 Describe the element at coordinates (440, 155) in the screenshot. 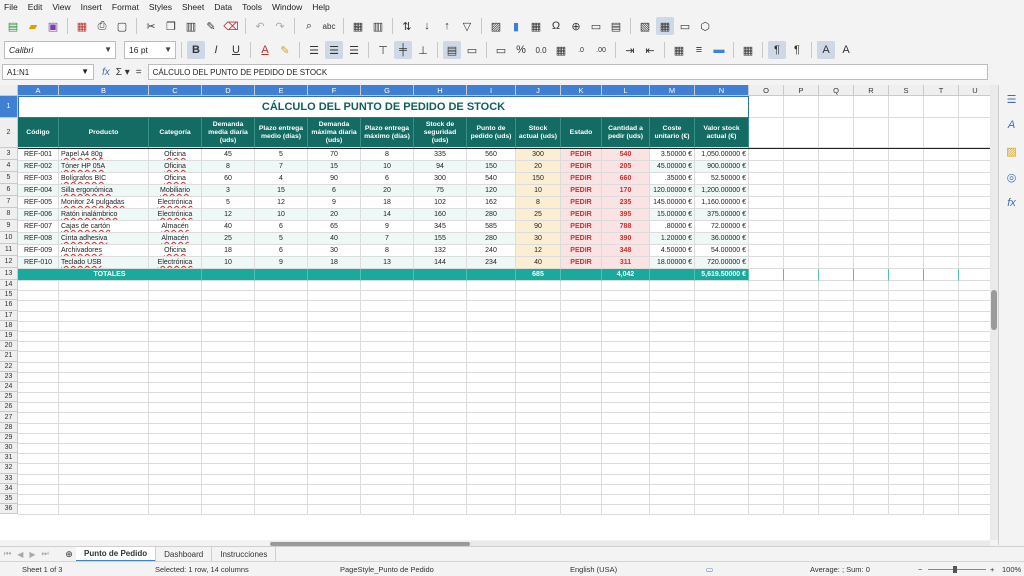

I see `cell: 335` at that location.